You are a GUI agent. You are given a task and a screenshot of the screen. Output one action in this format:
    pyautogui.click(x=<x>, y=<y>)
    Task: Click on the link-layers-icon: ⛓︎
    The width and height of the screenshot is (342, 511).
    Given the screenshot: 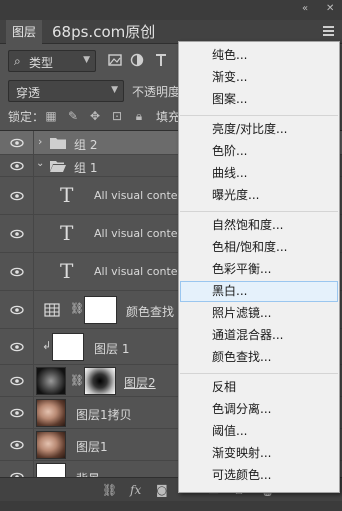 What is the action you would take?
    pyautogui.click(x=109, y=490)
    